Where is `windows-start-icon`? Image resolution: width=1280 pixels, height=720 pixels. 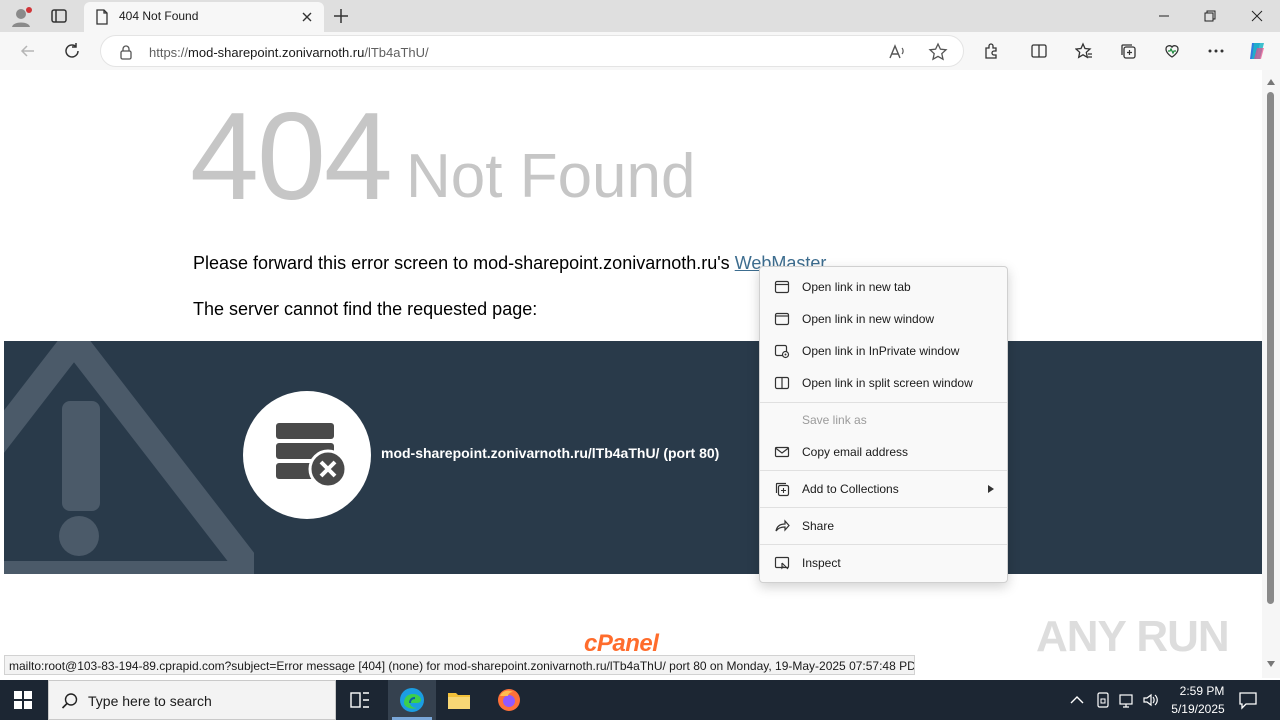 windows-start-icon is located at coordinates (23, 700).